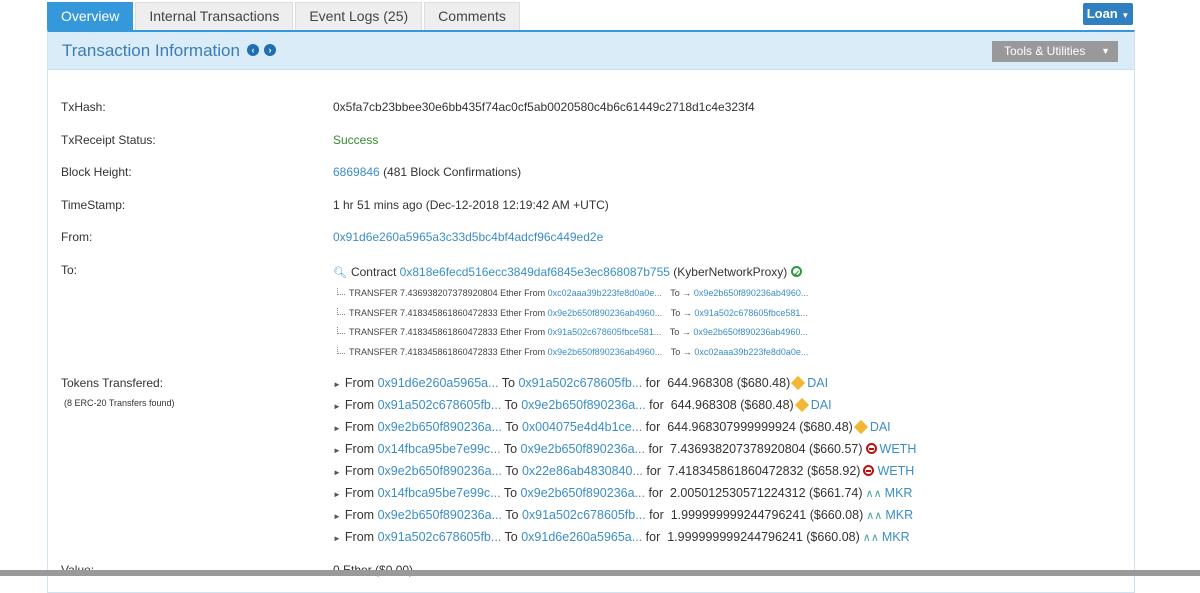  Describe the element at coordinates (797, 272) in the screenshot. I see `verified-check-icon: ✓` at that location.